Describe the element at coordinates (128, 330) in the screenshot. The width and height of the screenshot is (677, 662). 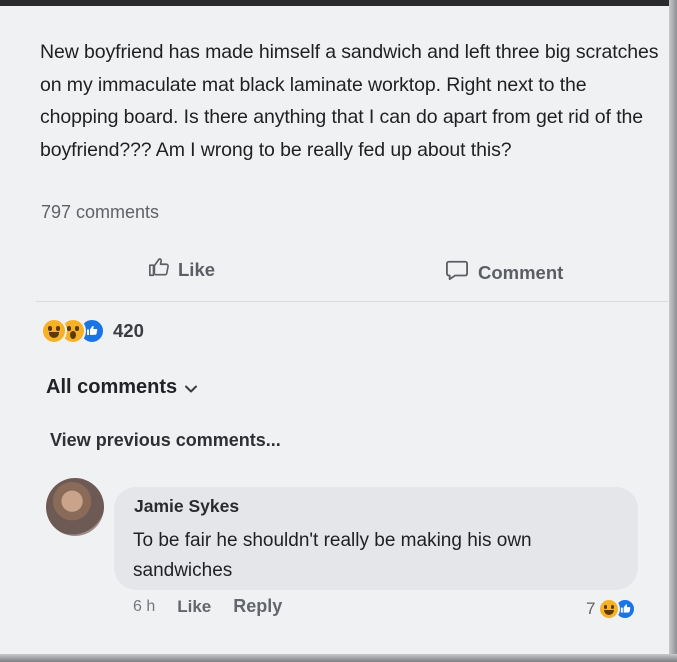
I see `reaction-count: 420` at that location.